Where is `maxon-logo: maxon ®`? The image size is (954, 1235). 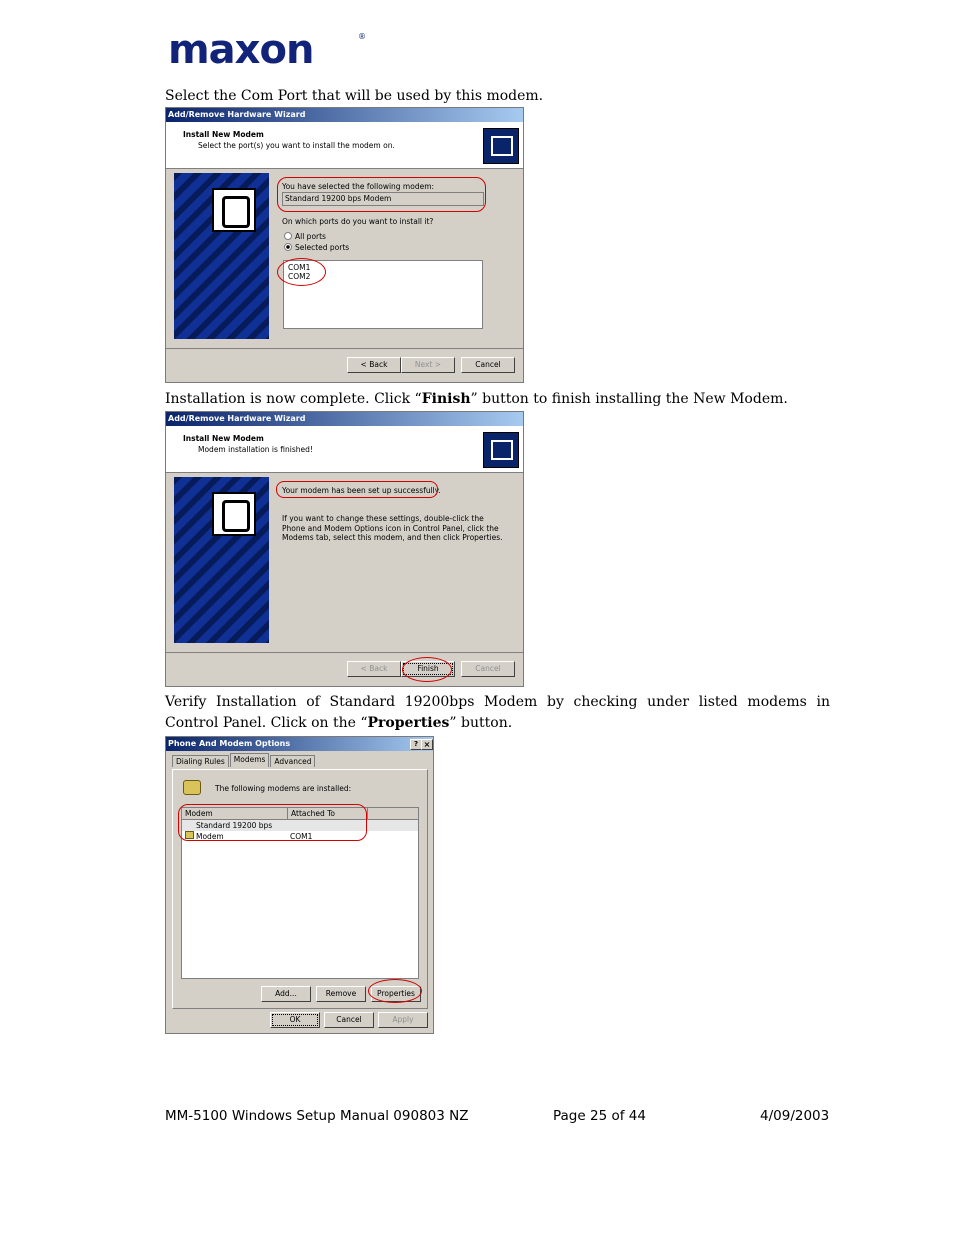
maxon-logo: maxon ® is located at coordinates (268, 50).